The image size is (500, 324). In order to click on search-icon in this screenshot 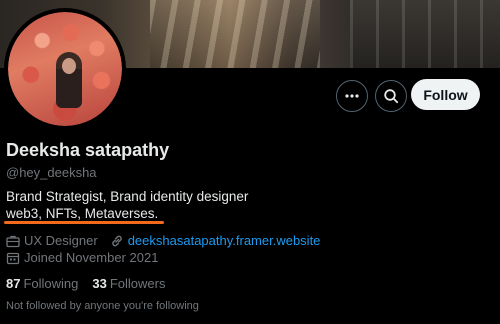, I will do `click(391, 96)`.